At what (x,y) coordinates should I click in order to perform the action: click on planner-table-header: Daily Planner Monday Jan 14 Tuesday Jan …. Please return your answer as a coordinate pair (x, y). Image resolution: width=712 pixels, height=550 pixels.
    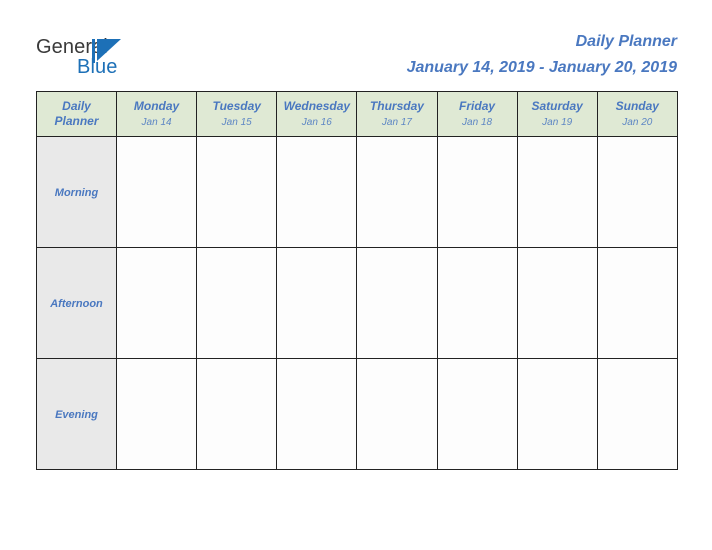
    Looking at the image, I should click on (357, 114).